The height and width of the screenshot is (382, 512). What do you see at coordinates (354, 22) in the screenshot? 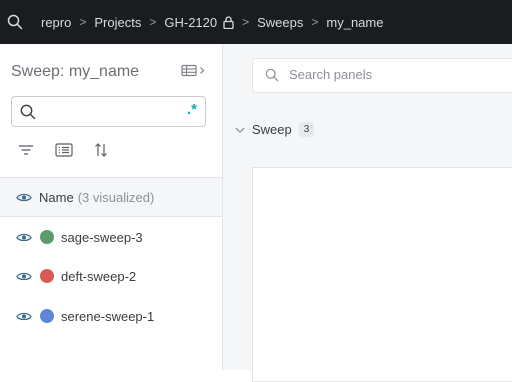
I see `breadcrumb-sweep-name: my_name` at bounding box center [354, 22].